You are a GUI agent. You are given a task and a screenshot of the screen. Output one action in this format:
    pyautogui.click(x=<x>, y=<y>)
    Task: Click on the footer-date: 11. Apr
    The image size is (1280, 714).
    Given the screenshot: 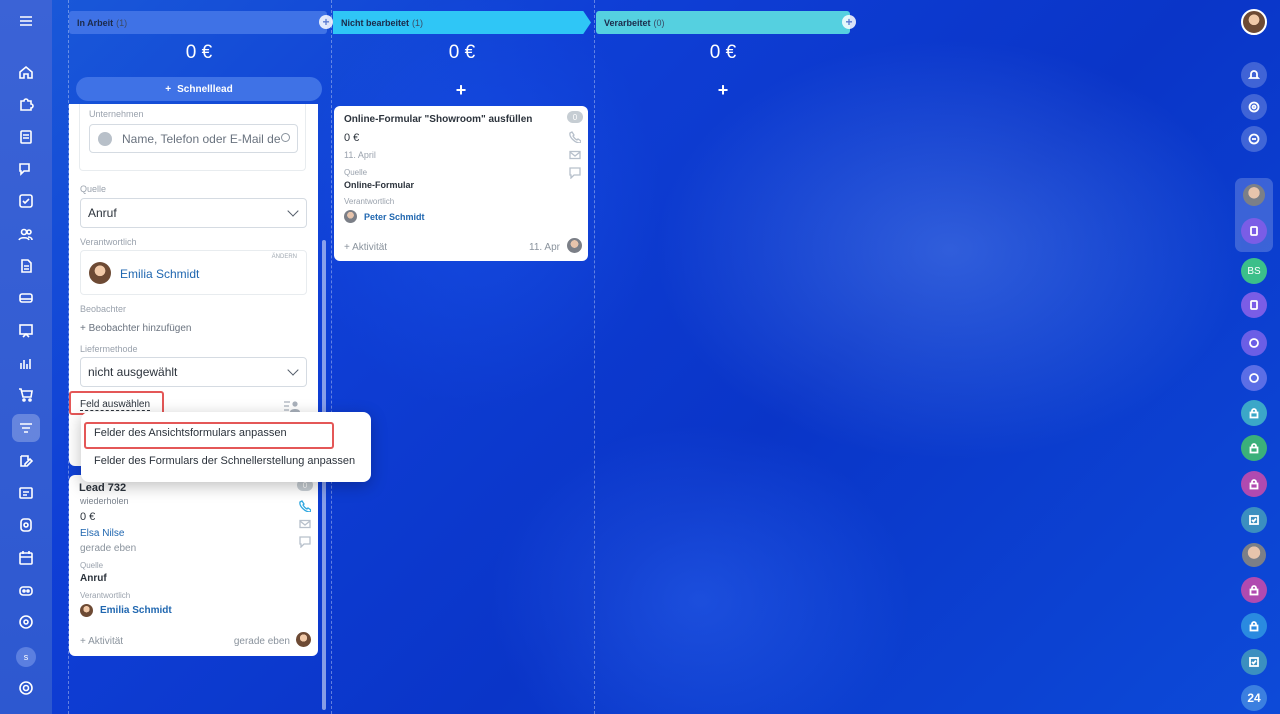 What is the action you would take?
    pyautogui.click(x=544, y=247)
    